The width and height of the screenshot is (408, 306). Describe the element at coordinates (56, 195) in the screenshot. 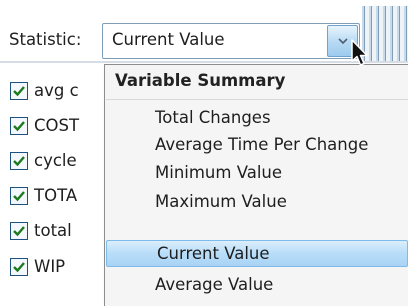

I see `variable-label: TOTA` at that location.